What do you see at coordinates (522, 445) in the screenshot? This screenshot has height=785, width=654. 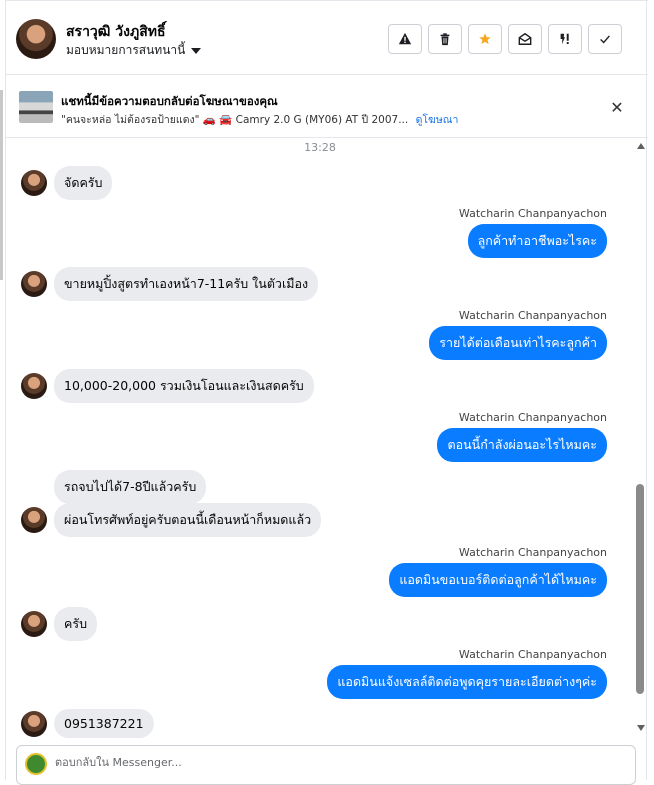 I see `message-bubble-outgoing: ตอนนี้กำลังผ่อนอะไรไหมคะ` at bounding box center [522, 445].